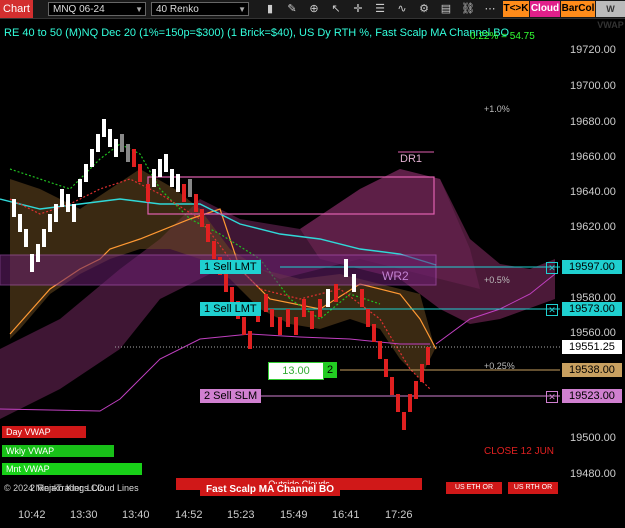  What do you see at coordinates (200, 9) in the screenshot?
I see `bar-type-selector: 40 Renko ▼` at bounding box center [200, 9].